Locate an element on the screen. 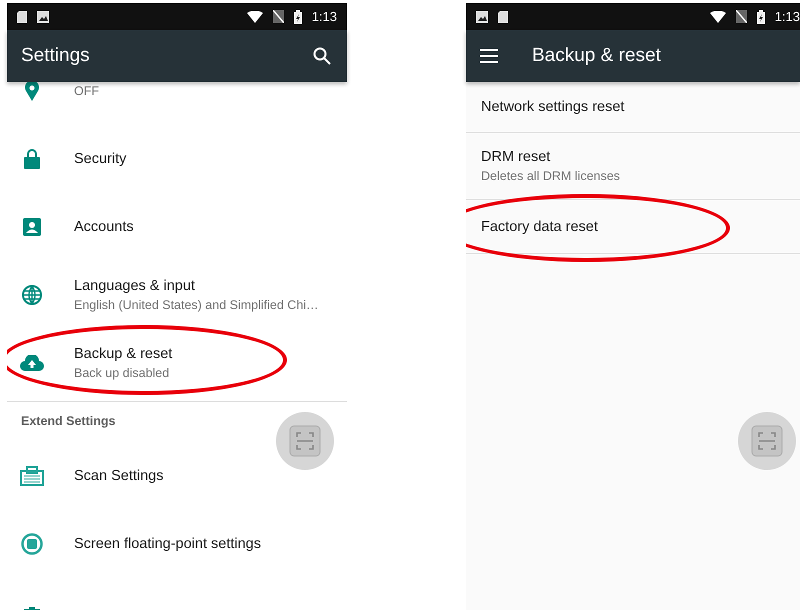 This screenshot has height=610, width=800. menu-icon is located at coordinates (489, 56).